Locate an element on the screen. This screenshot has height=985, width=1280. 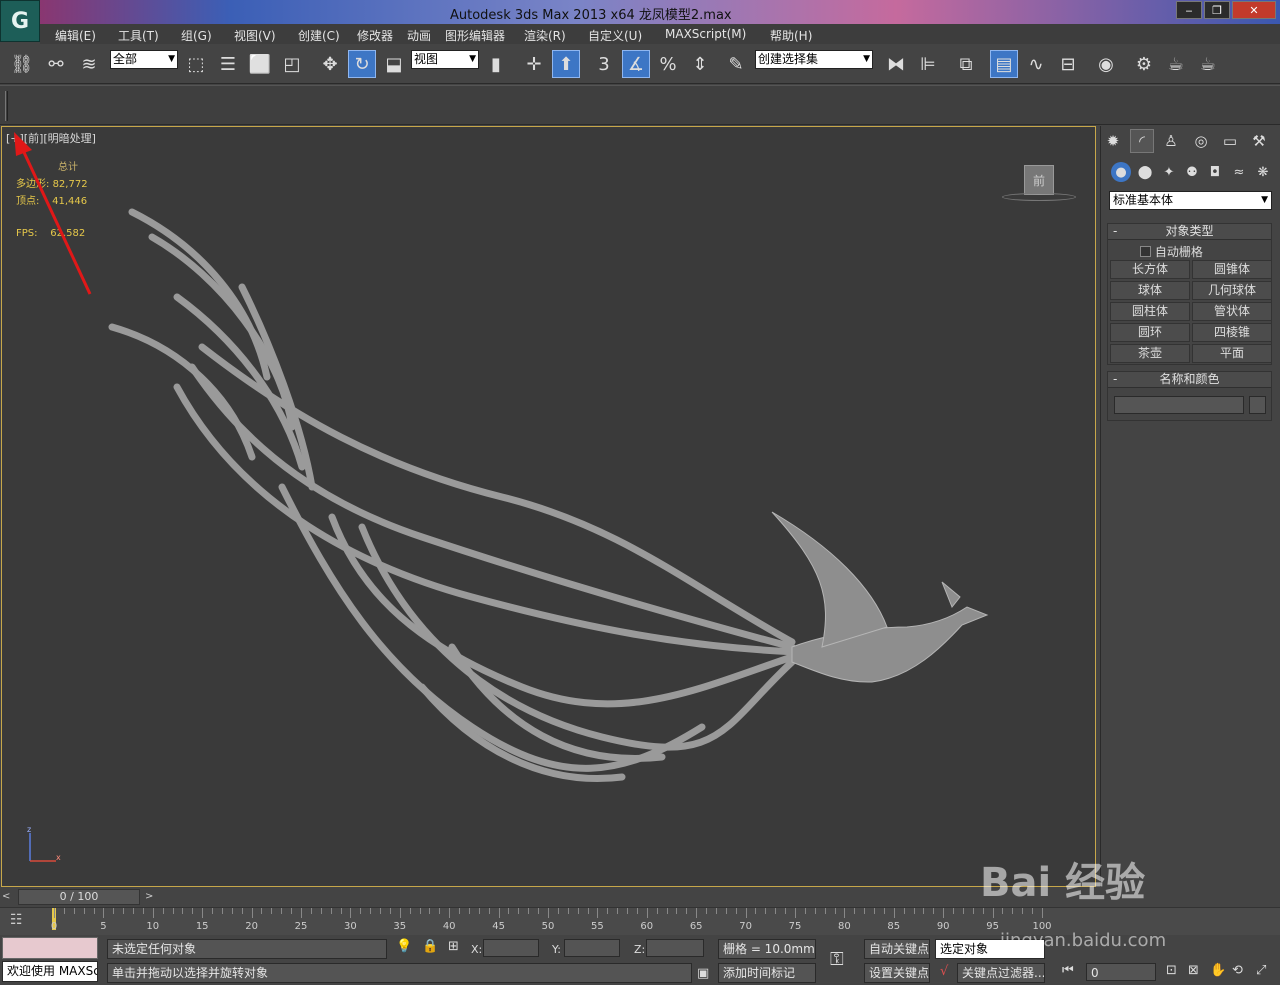
geometry-type-dropdown: 标准基本体 ▼ is located at coordinates (1190, 200).